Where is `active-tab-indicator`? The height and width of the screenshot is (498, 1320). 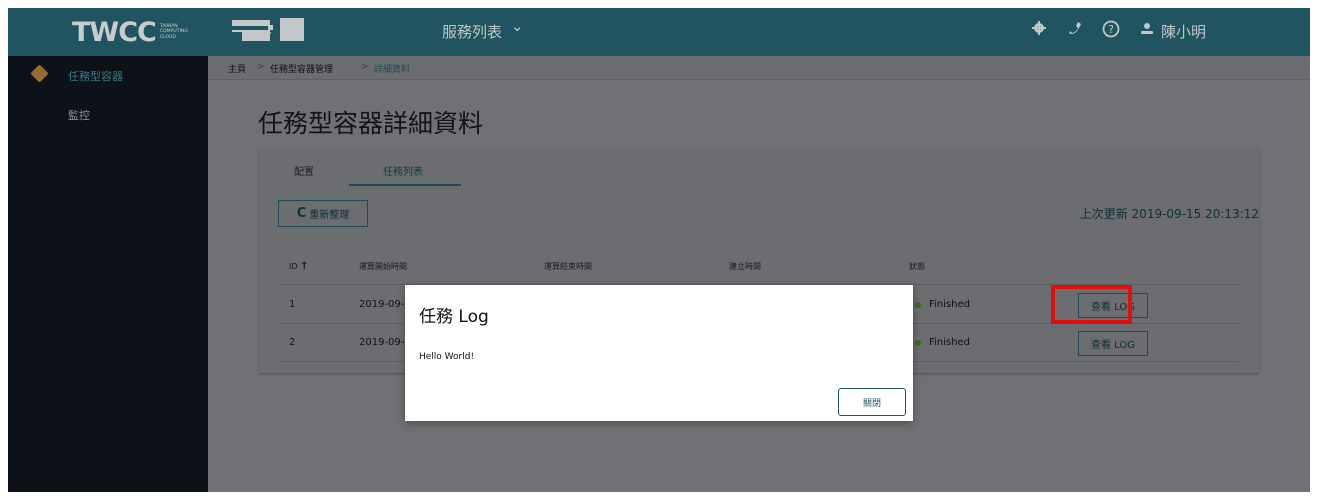 active-tab-indicator is located at coordinates (405, 185).